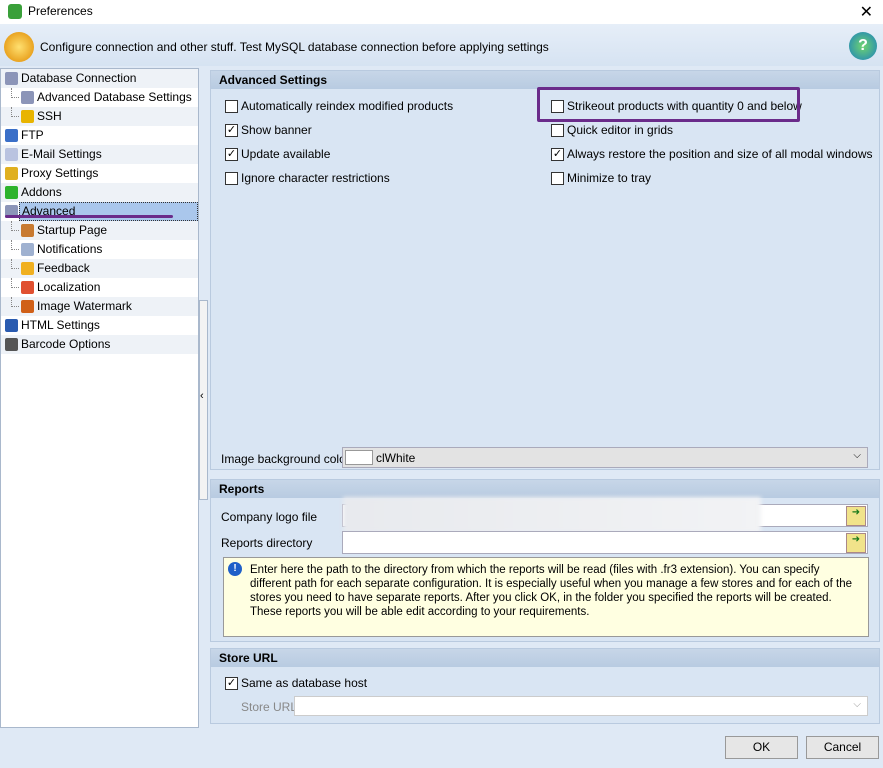 The image size is (883, 768). I want to click on tree-item: Advanced, so click(99, 211).